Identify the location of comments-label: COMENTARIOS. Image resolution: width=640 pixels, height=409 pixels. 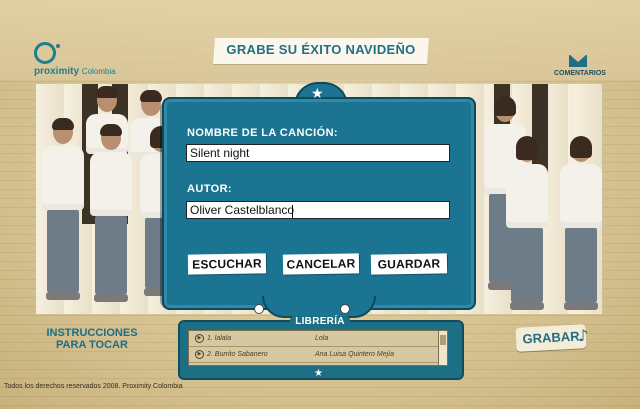
(580, 73).